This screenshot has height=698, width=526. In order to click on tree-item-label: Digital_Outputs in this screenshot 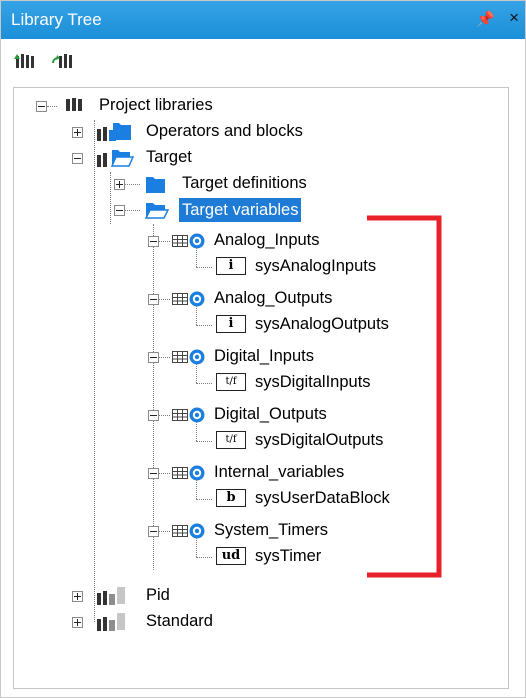, I will do `click(270, 414)`.